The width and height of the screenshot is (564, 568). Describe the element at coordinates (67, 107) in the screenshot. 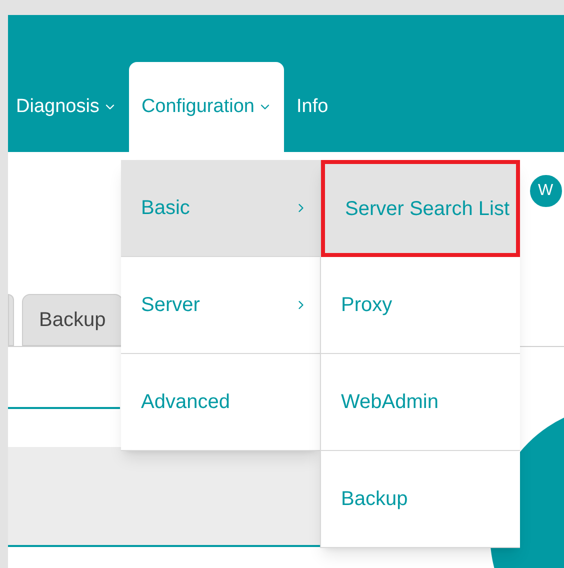

I see `nav-tab: Diagnosis` at that location.